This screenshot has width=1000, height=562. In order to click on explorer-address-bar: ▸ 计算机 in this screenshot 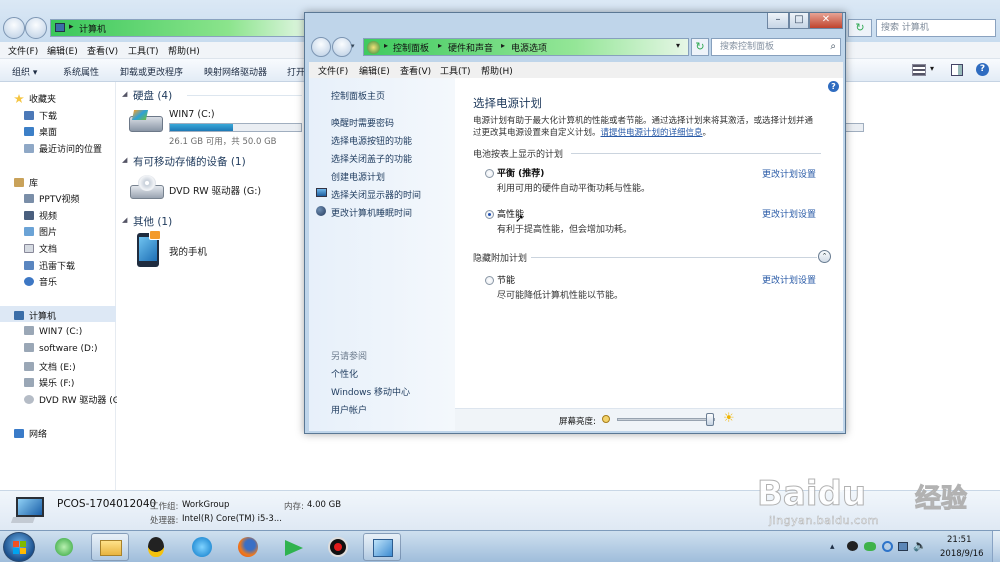, I will do `click(177, 28)`.